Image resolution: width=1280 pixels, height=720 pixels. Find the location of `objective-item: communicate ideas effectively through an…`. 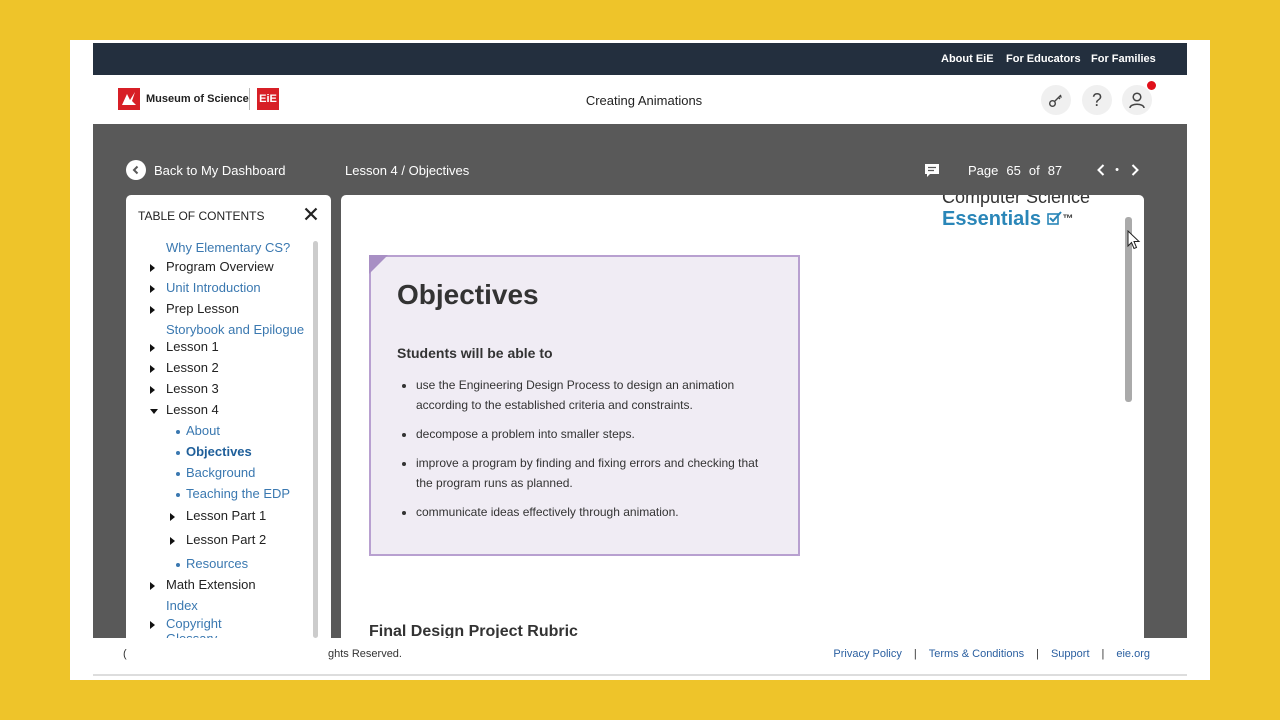

objective-item: communicate ideas effectively through an… is located at coordinates (596, 512).